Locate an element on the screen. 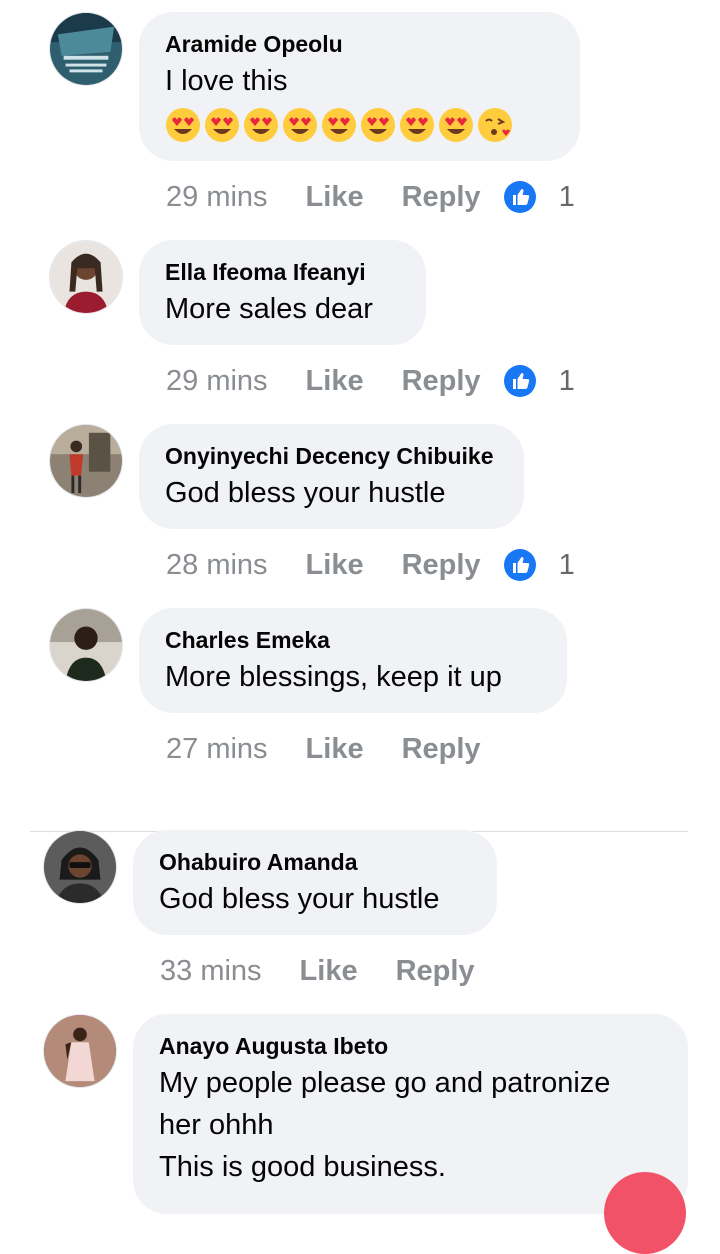 The width and height of the screenshot is (720, 1254). comment-text: More sales dear is located at coordinates (269, 309).